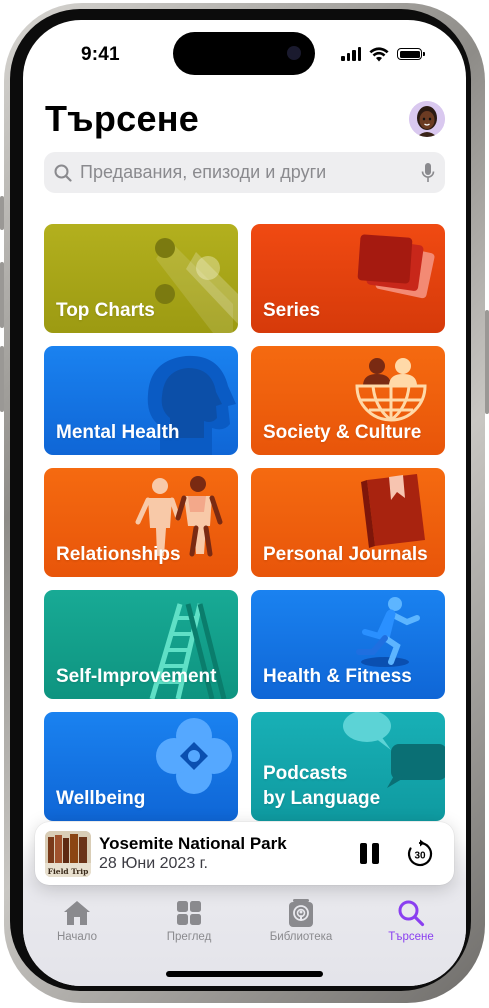  I want to click on volume-down-button, so click(2, 379).